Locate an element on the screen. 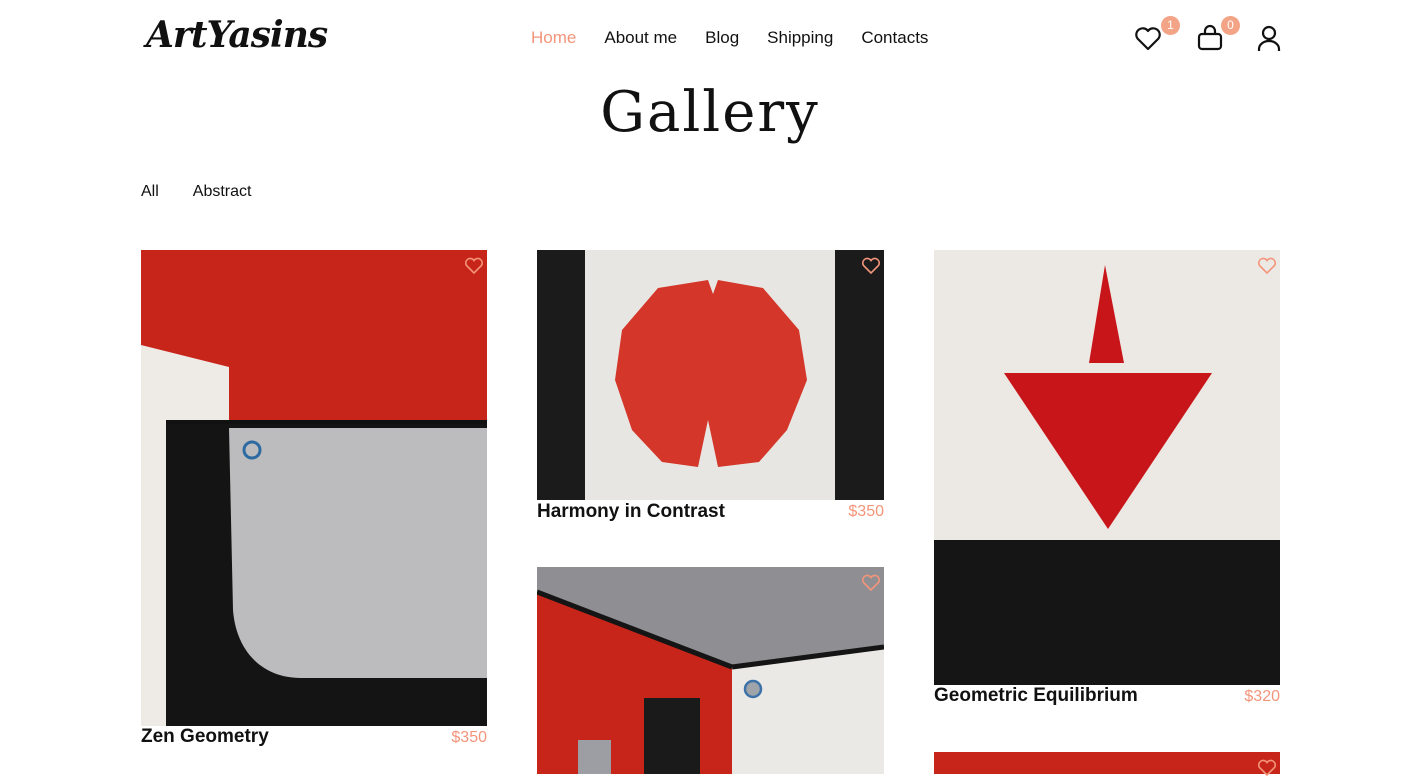 The image size is (1420, 777). nav-home: Home is located at coordinates (553, 38).